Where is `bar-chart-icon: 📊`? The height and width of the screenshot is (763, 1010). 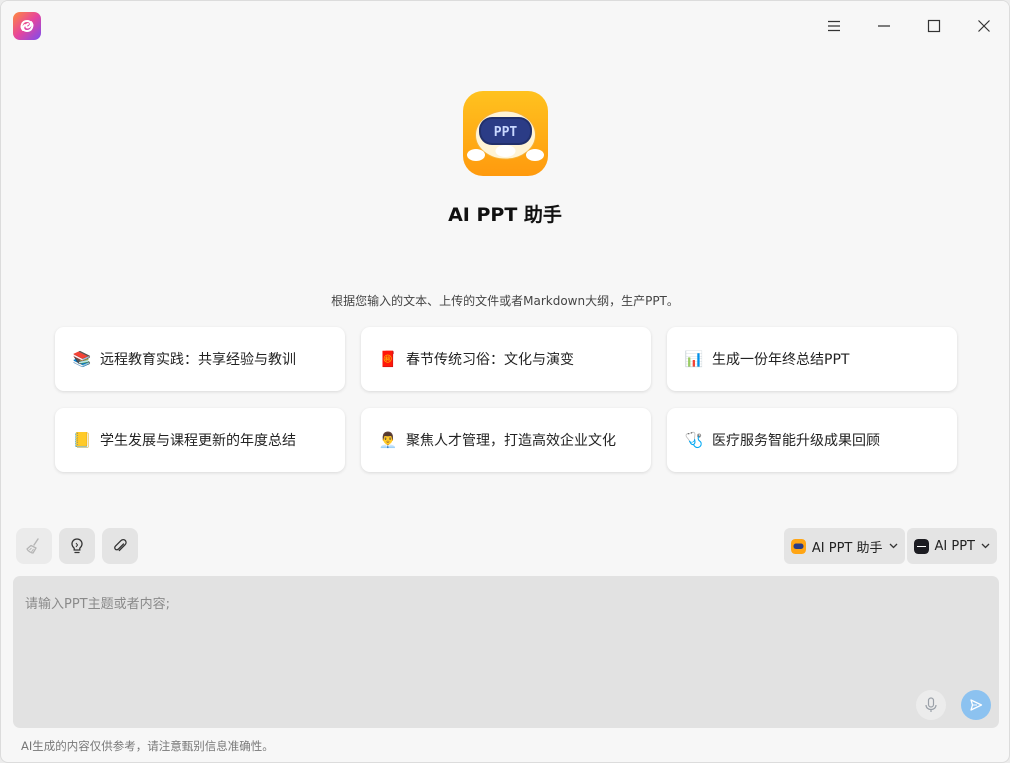
bar-chart-icon: 📊 is located at coordinates (694, 359).